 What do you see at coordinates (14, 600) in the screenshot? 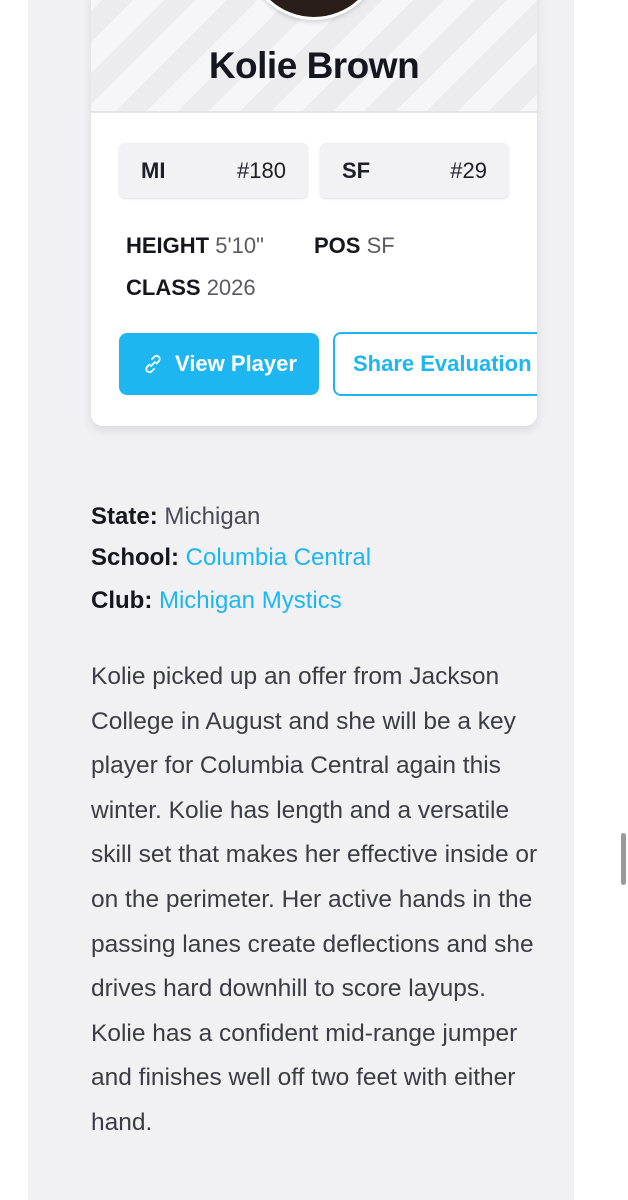
I see `left-margin` at bounding box center [14, 600].